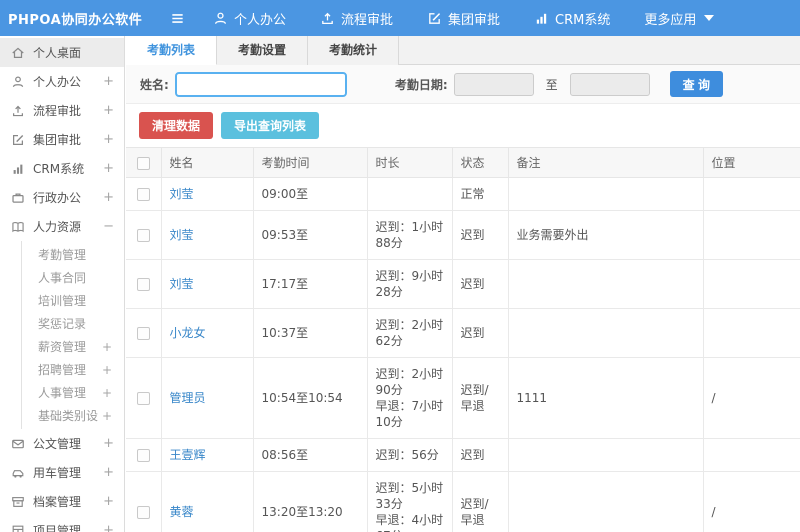 This screenshot has width=800, height=532. I want to click on sidebar-item-2: 个人办公 +, so click(62, 81).